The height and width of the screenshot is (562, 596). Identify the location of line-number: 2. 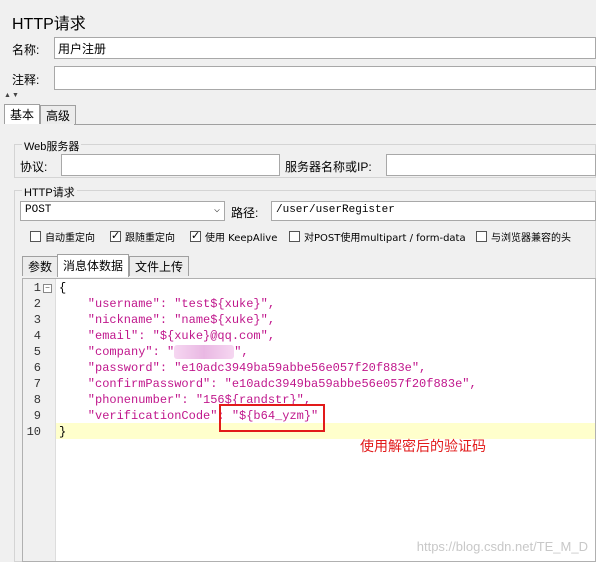
(37, 304).